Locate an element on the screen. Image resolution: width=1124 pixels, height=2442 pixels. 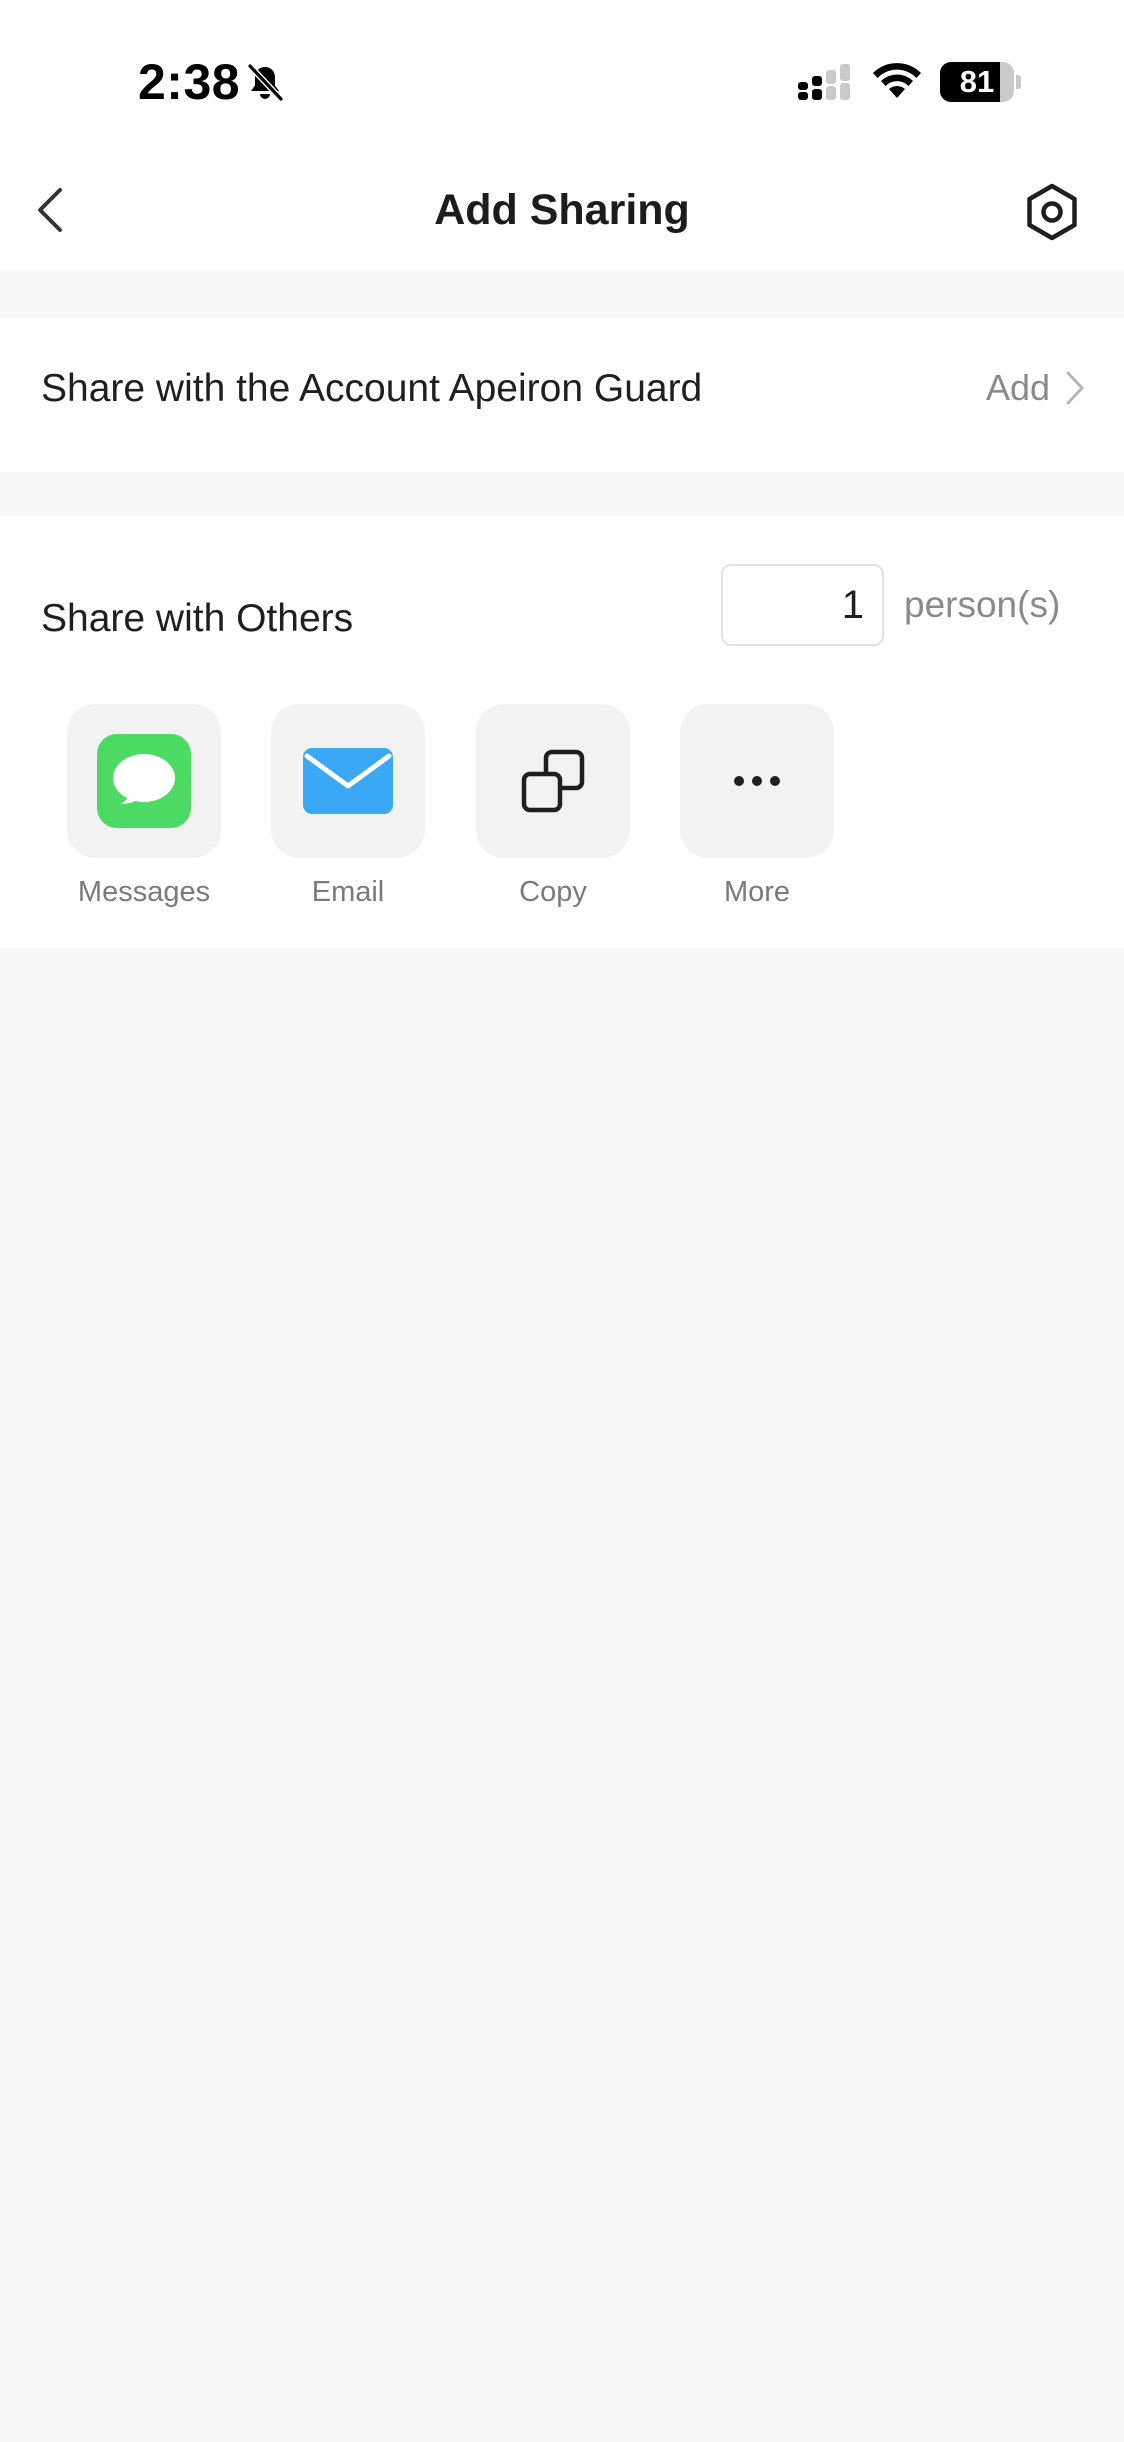
settings-button is located at coordinates (1052, 212).